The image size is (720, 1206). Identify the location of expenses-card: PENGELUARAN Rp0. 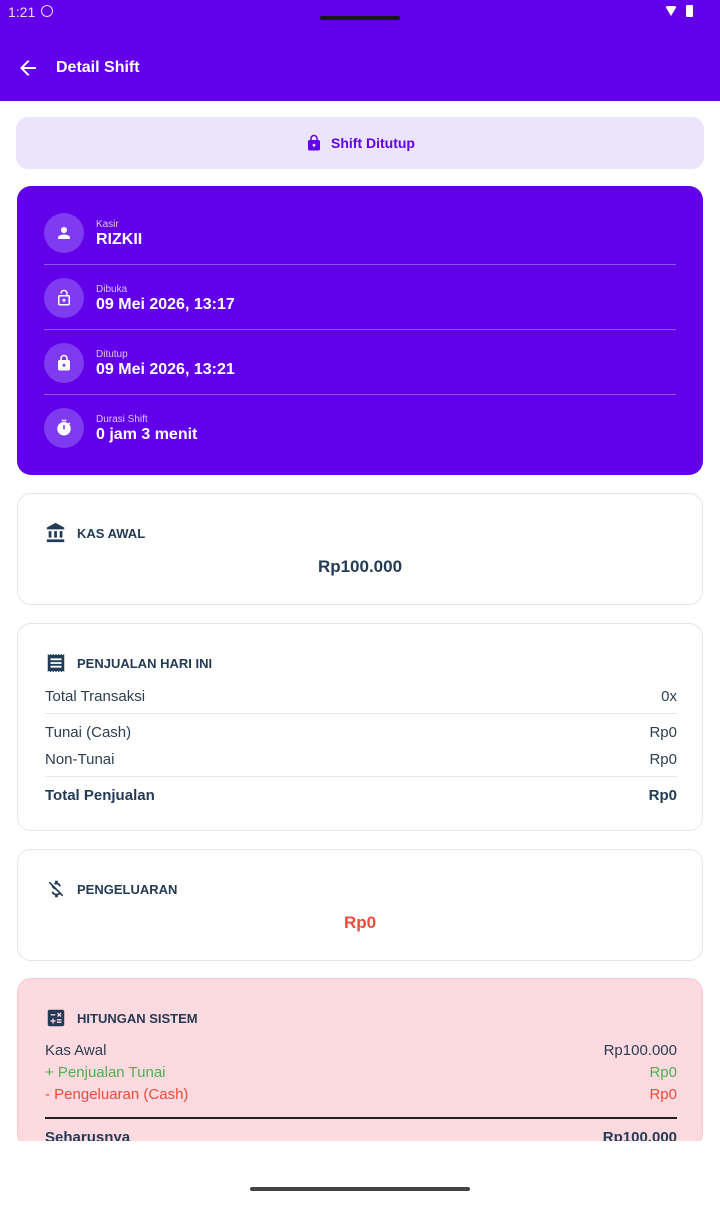
(360, 905).